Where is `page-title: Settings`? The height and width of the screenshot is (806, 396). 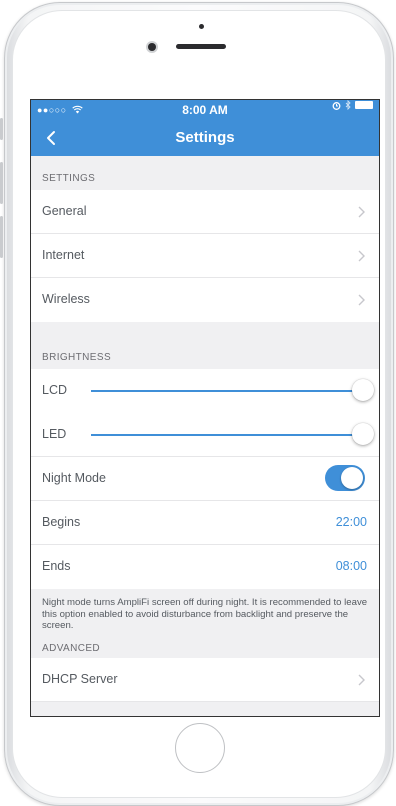 page-title: Settings is located at coordinates (205, 137).